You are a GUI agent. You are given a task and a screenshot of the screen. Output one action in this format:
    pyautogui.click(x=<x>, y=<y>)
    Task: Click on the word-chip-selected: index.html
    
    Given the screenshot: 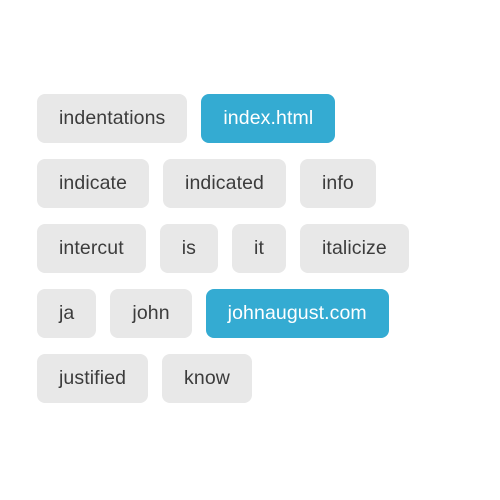 What is the action you would take?
    pyautogui.click(x=268, y=118)
    